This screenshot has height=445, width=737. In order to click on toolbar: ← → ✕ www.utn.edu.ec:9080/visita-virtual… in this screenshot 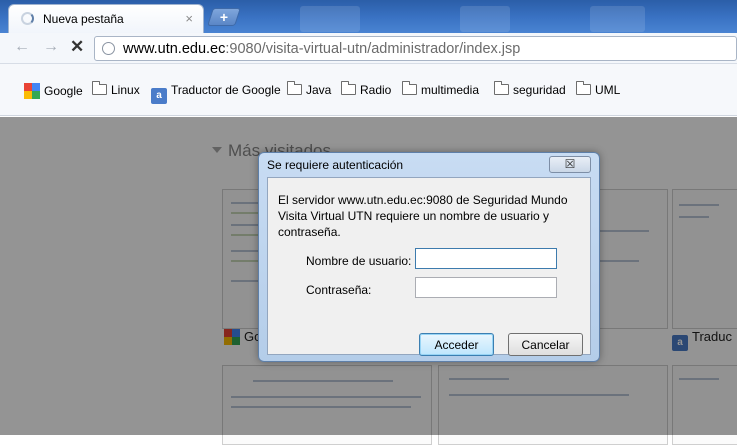, I will do `click(368, 48)`.